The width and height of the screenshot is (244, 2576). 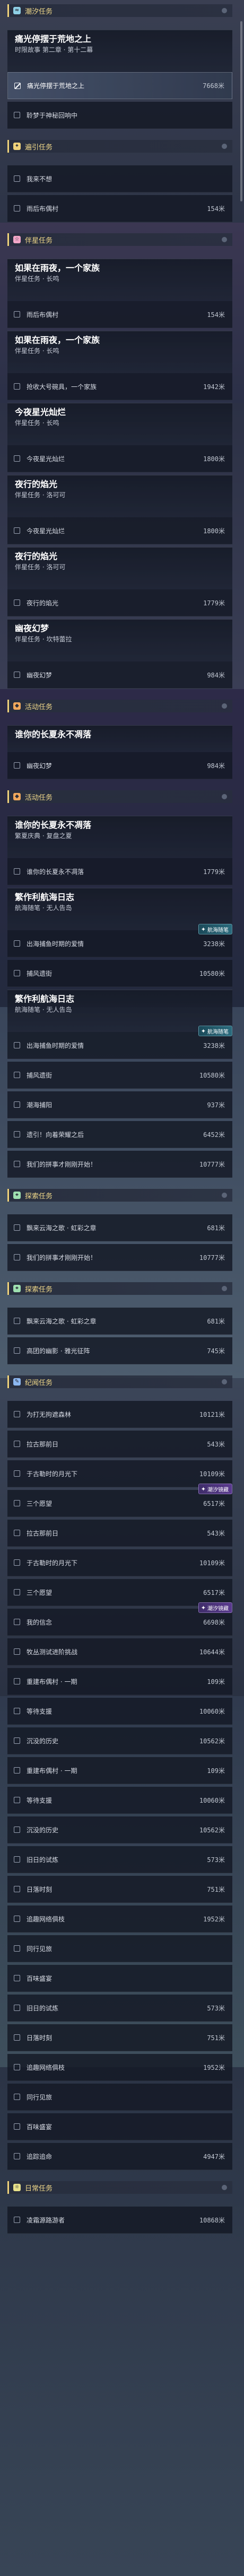 I want to click on quest-card: 谁你的长夏永不凋落 繁夏庆典 · 复盘之夏, so click(x=120, y=837).